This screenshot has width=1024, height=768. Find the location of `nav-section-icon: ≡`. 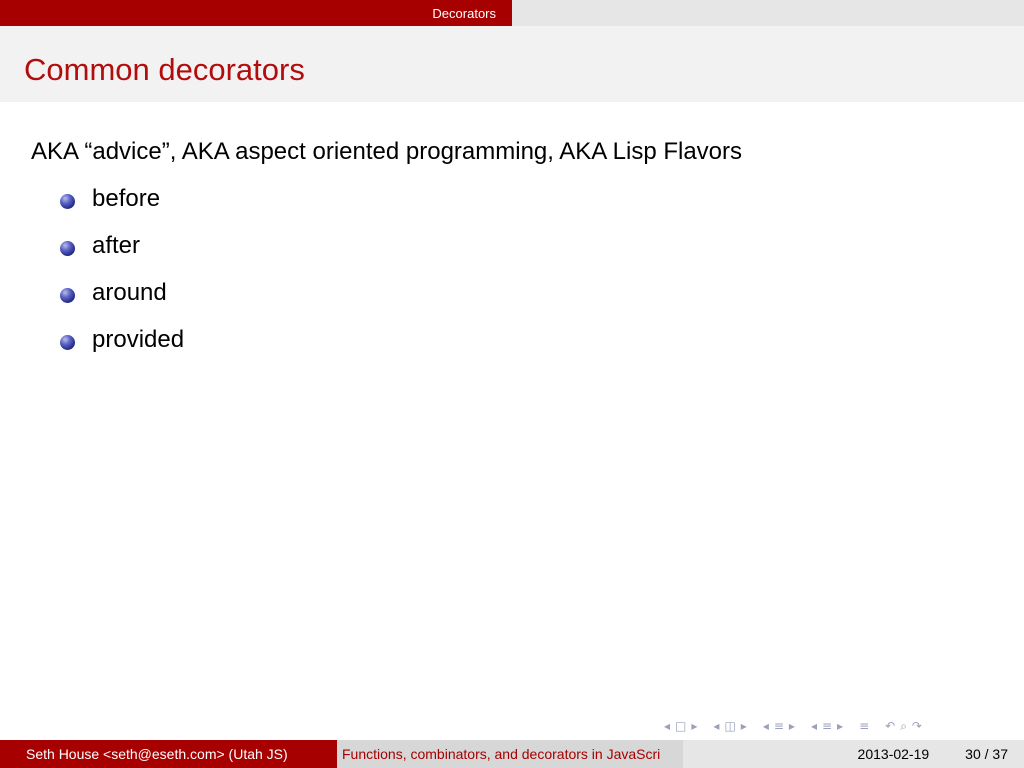

nav-section-icon: ≡ is located at coordinates (827, 726).